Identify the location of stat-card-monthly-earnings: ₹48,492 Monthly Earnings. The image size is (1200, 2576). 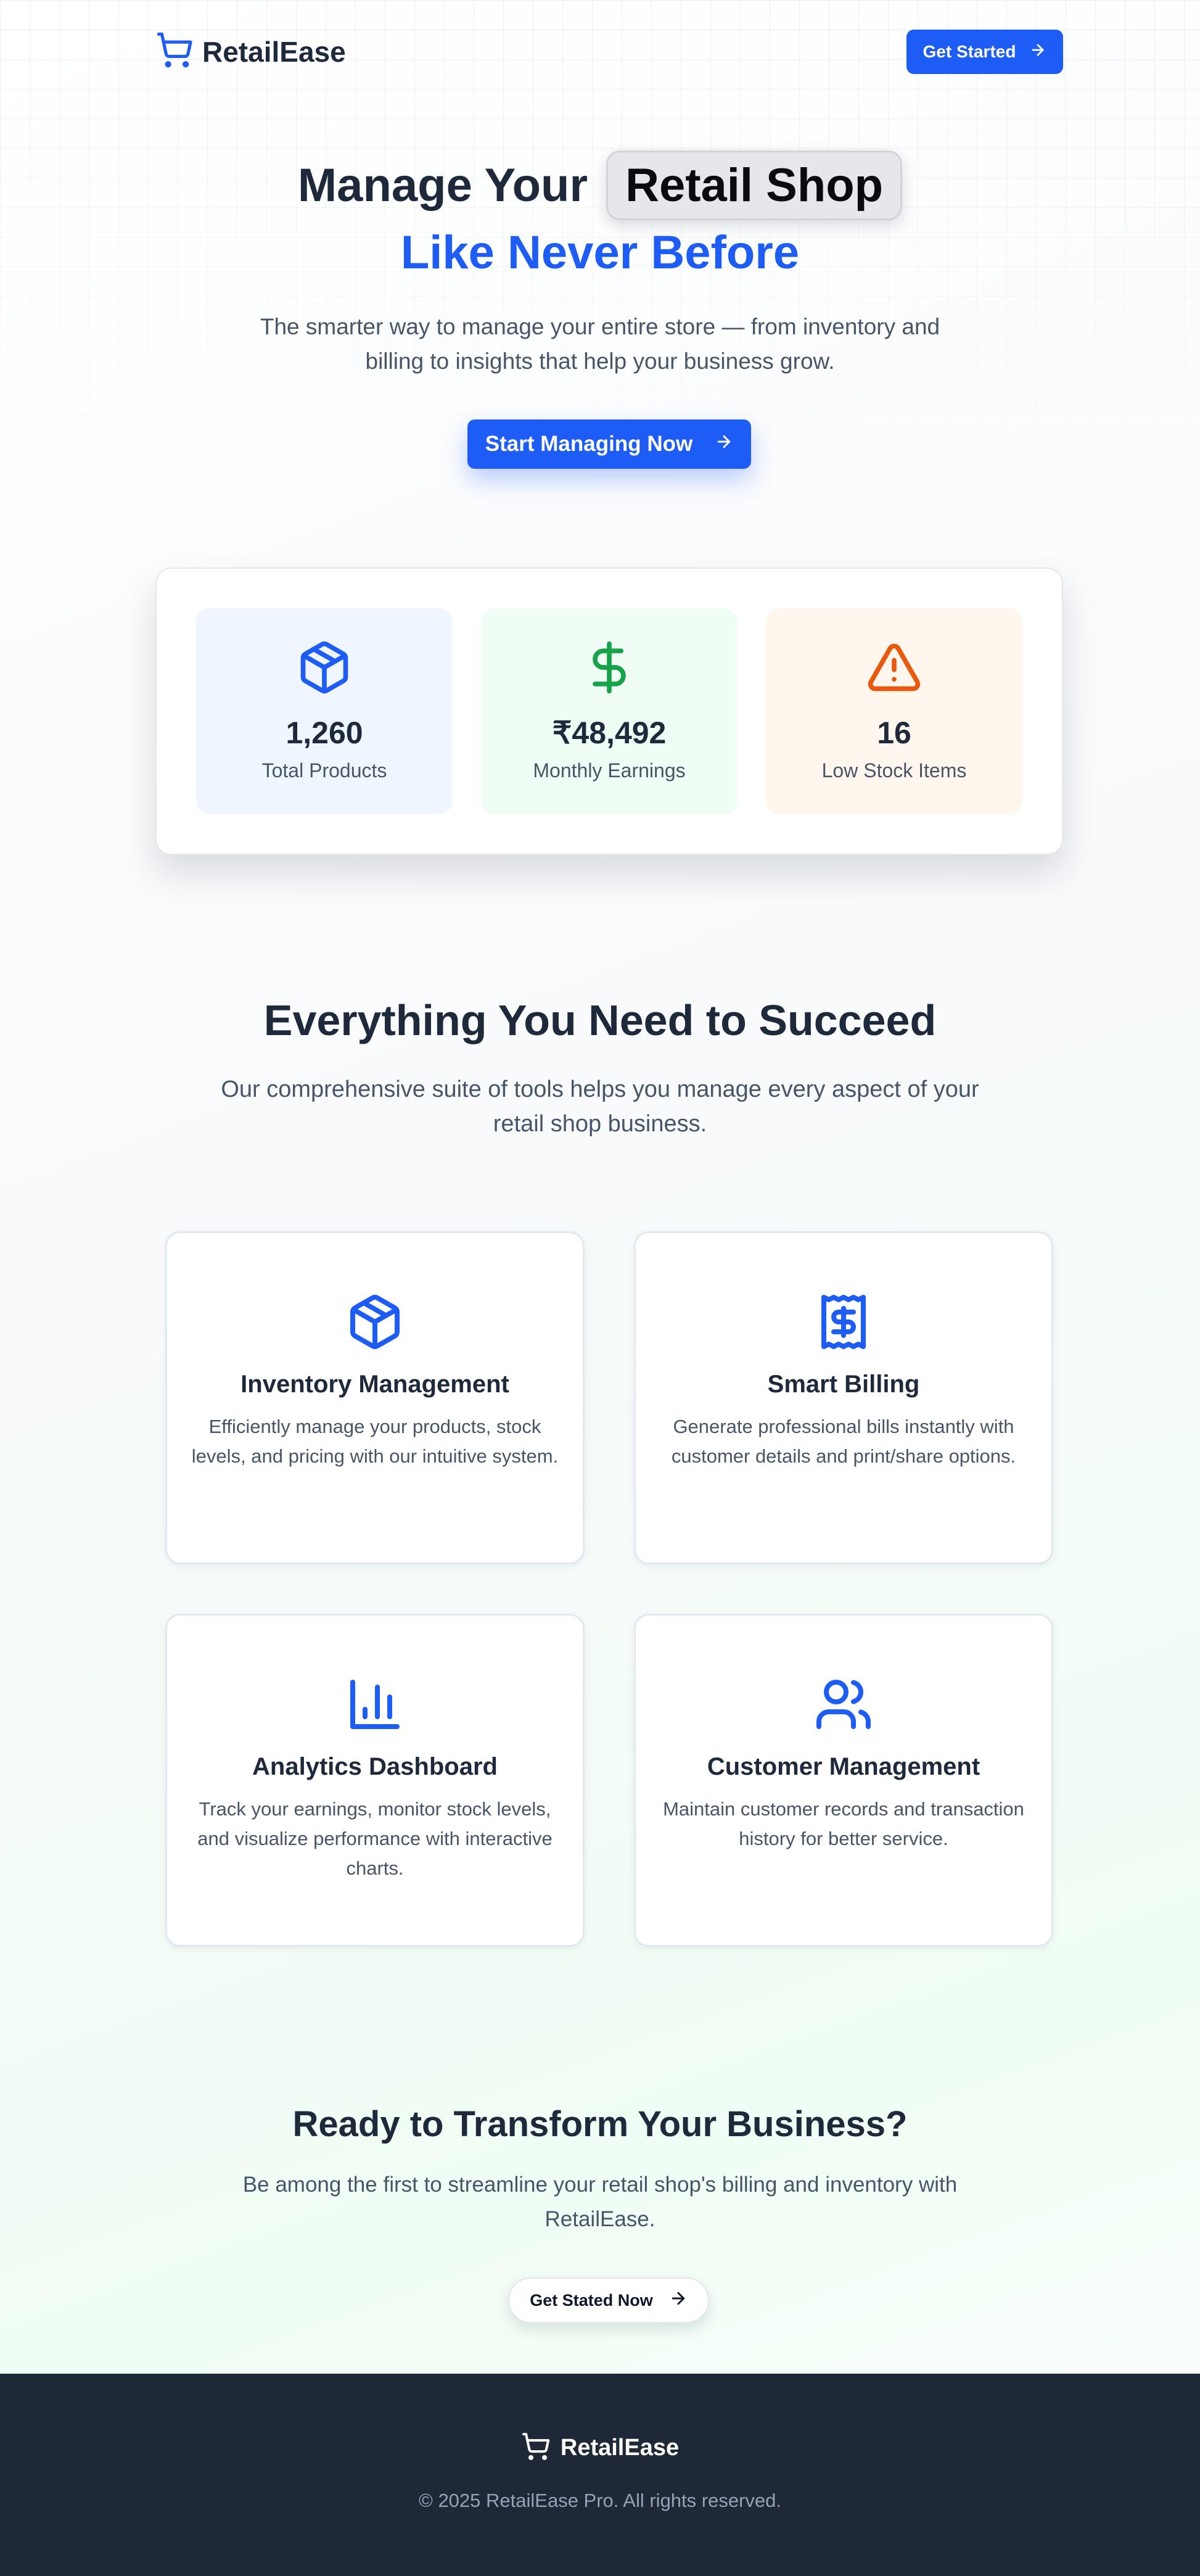
(609, 711).